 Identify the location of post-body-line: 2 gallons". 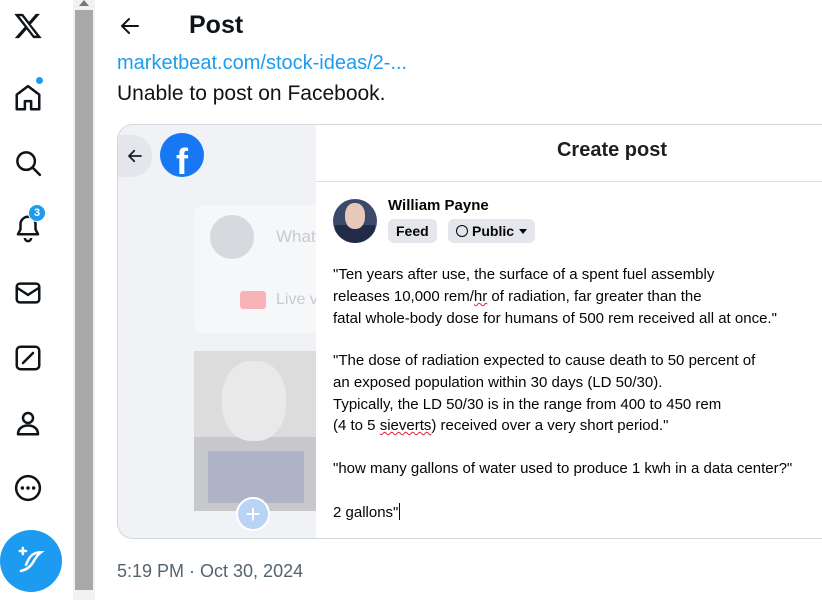
(367, 512).